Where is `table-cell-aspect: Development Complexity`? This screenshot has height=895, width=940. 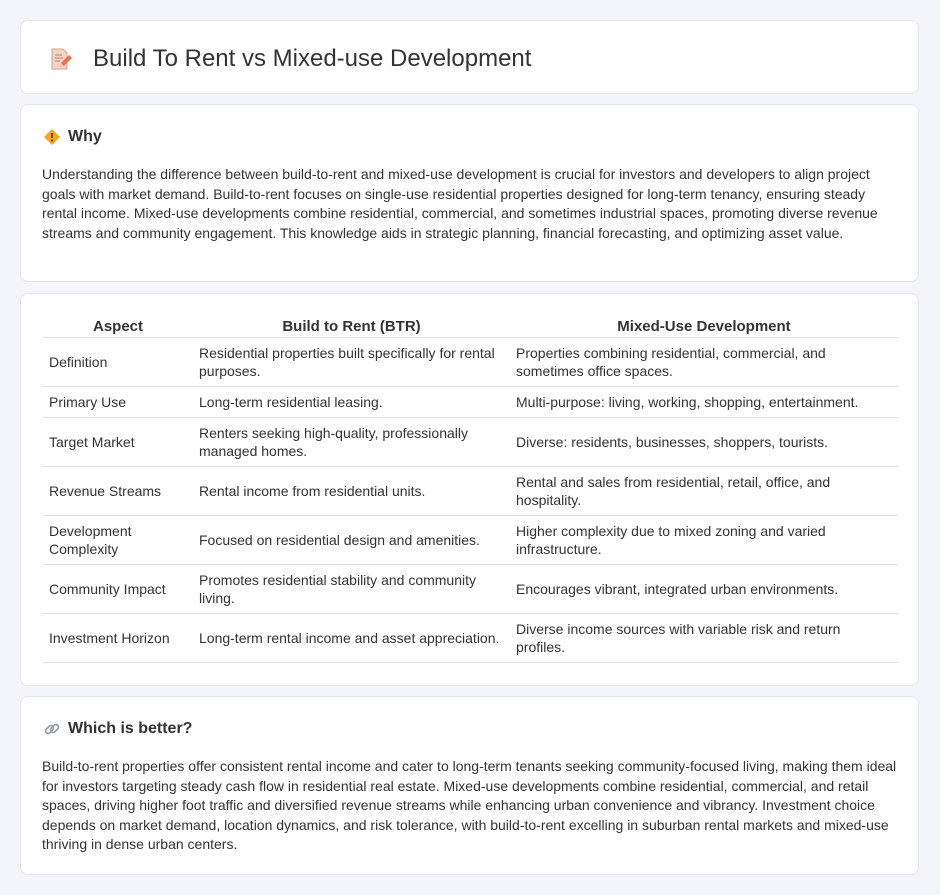 table-cell-aspect: Development Complexity is located at coordinates (118, 540).